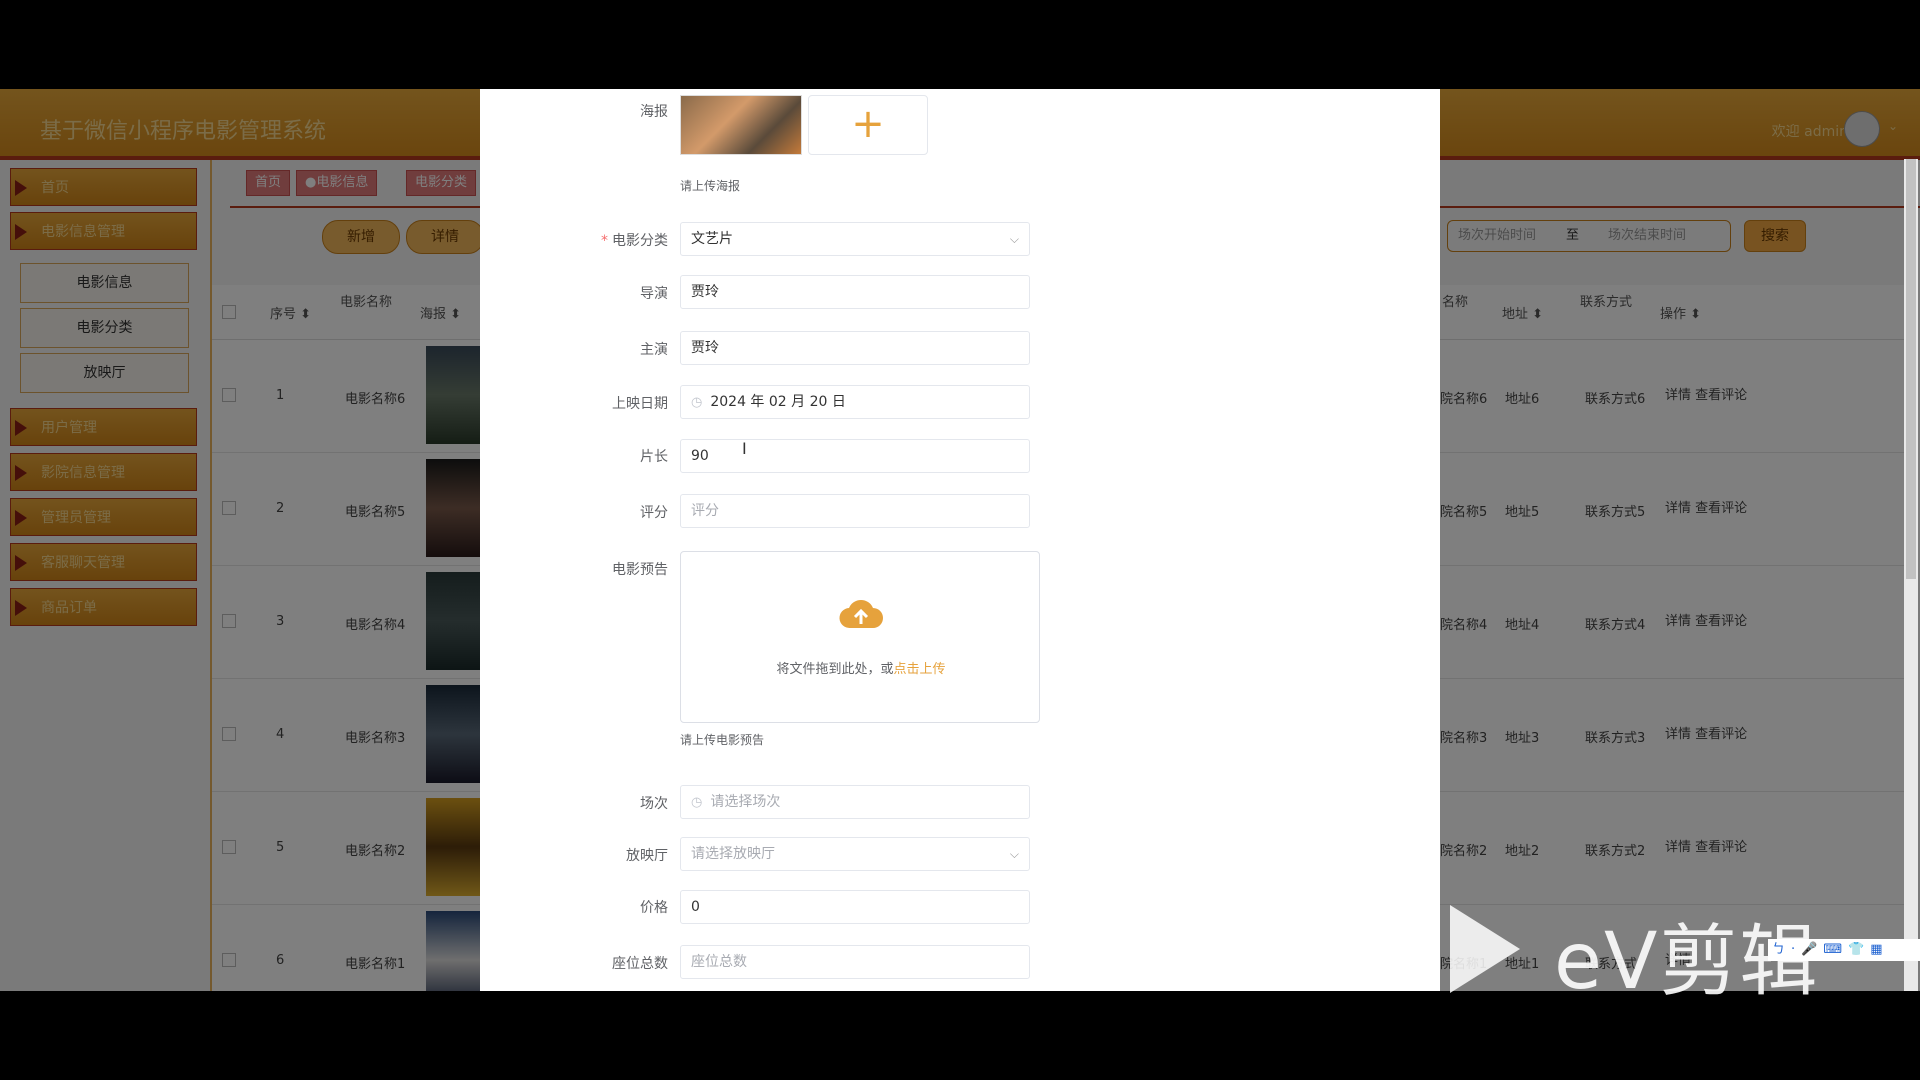 The image size is (1920, 1080). What do you see at coordinates (654, 804) in the screenshot?
I see `session-label: 场次` at bounding box center [654, 804].